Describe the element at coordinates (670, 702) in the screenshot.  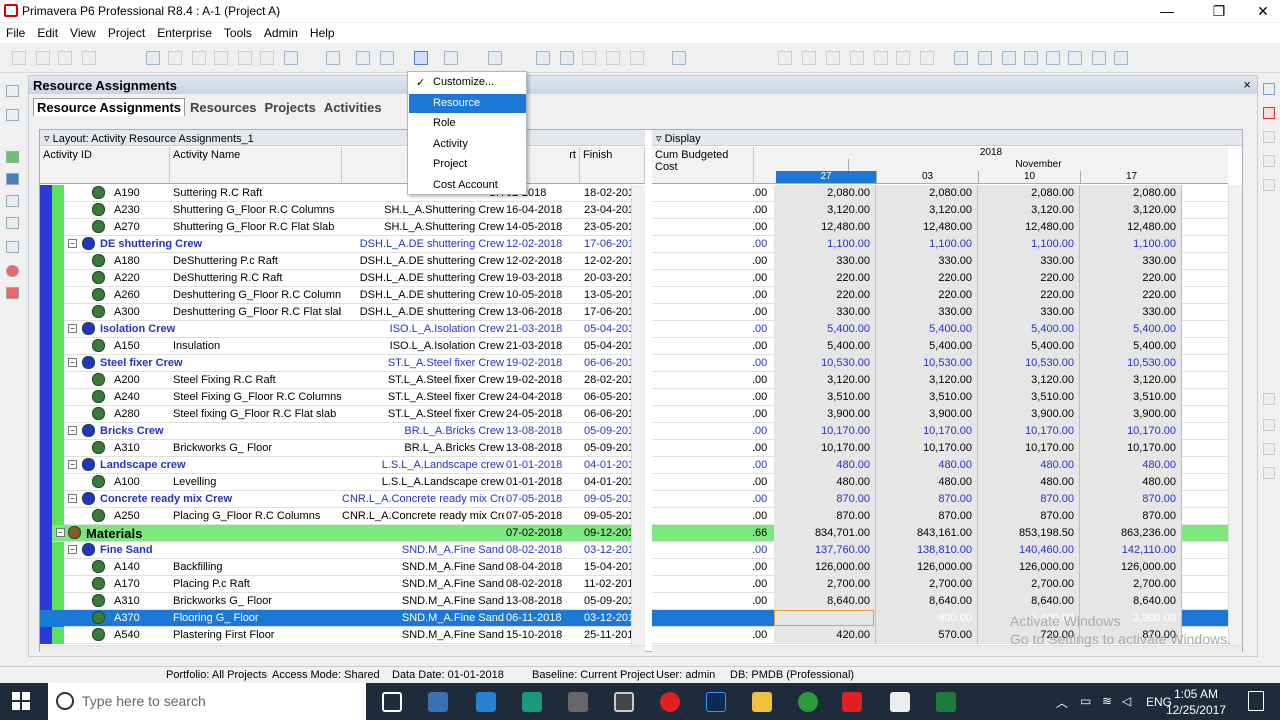
I see `record-icon` at that location.